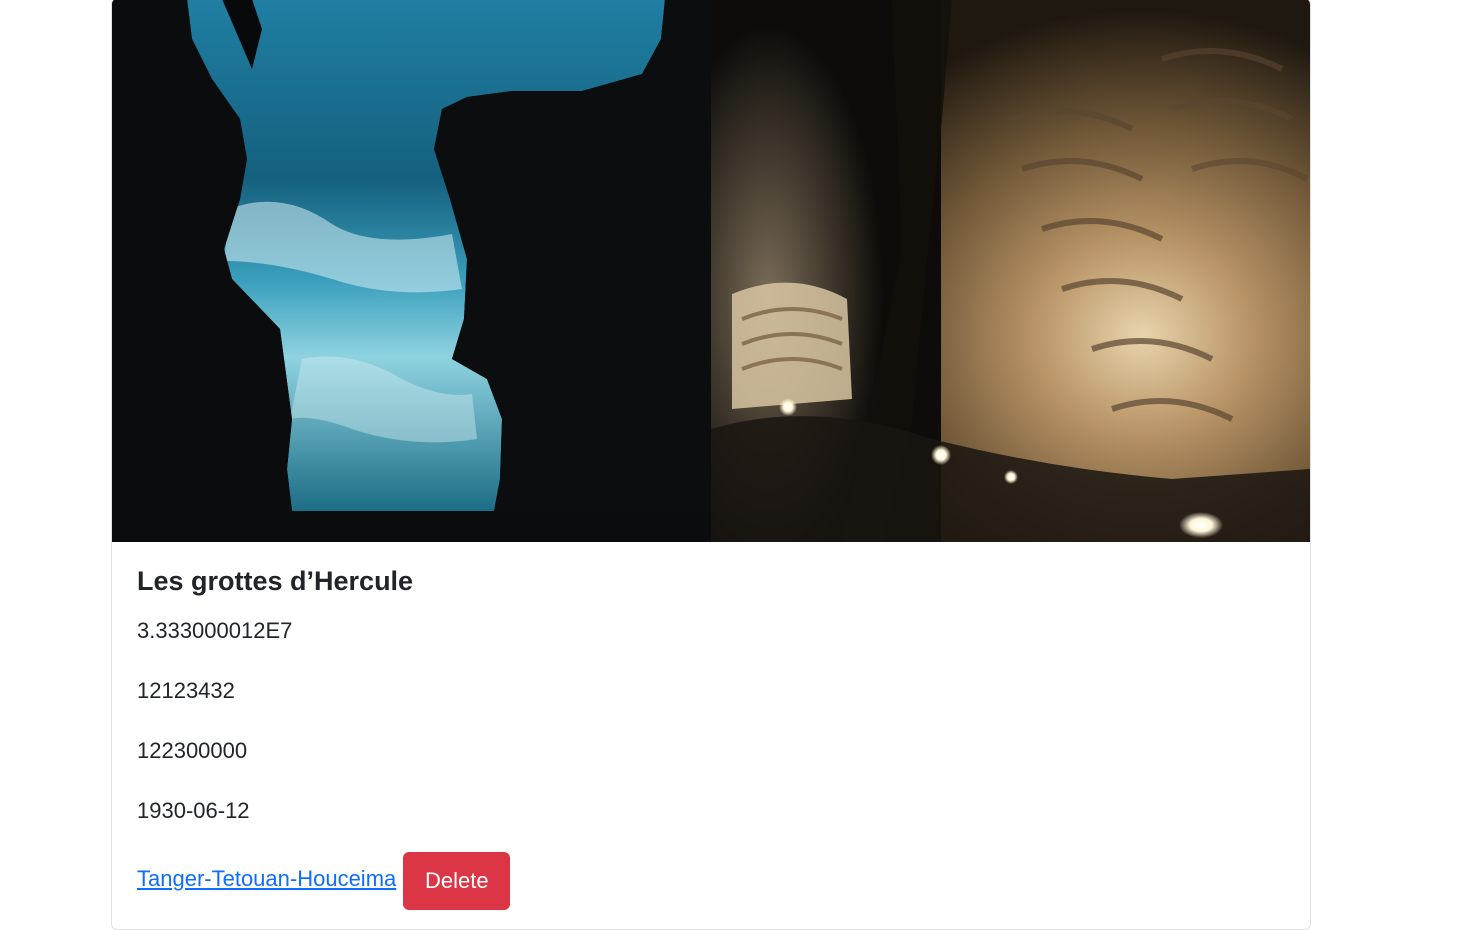 The height and width of the screenshot is (930, 1478). Describe the element at coordinates (186, 690) in the screenshot. I see `site-value-2: 12123432` at that location.